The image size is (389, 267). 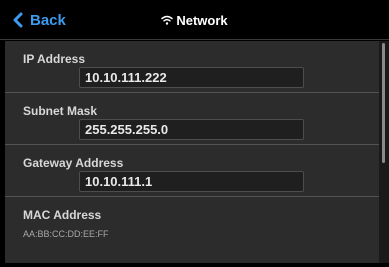 I want to click on page-title: Network, so click(x=194, y=20).